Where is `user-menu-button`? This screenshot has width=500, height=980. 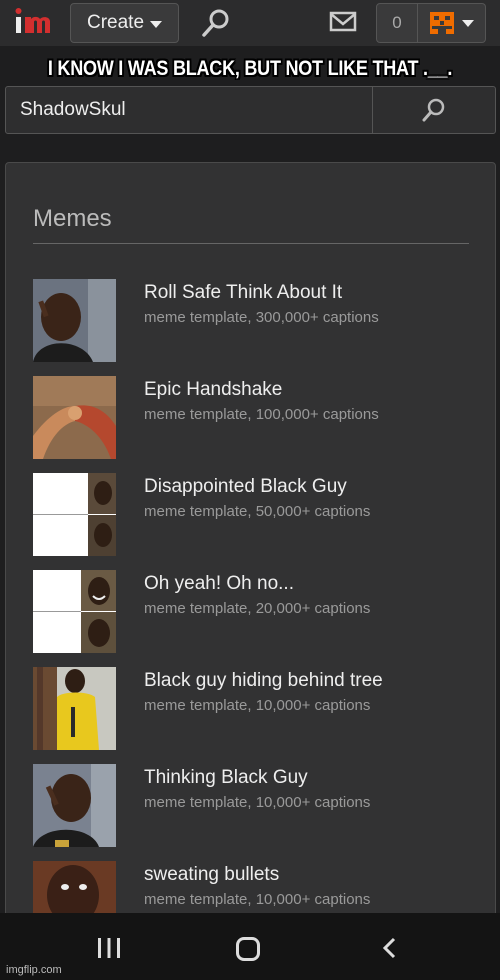
user-menu-button is located at coordinates (452, 23).